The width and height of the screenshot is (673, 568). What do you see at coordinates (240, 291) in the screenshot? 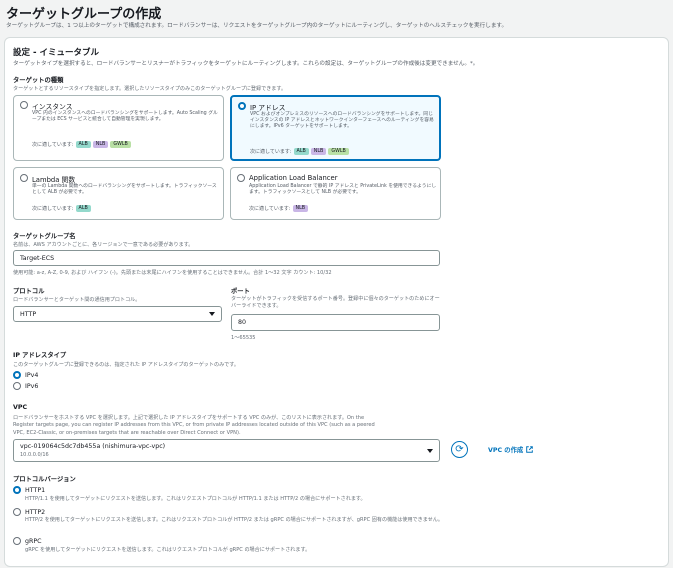
I see `port-label: ポート` at bounding box center [240, 291].